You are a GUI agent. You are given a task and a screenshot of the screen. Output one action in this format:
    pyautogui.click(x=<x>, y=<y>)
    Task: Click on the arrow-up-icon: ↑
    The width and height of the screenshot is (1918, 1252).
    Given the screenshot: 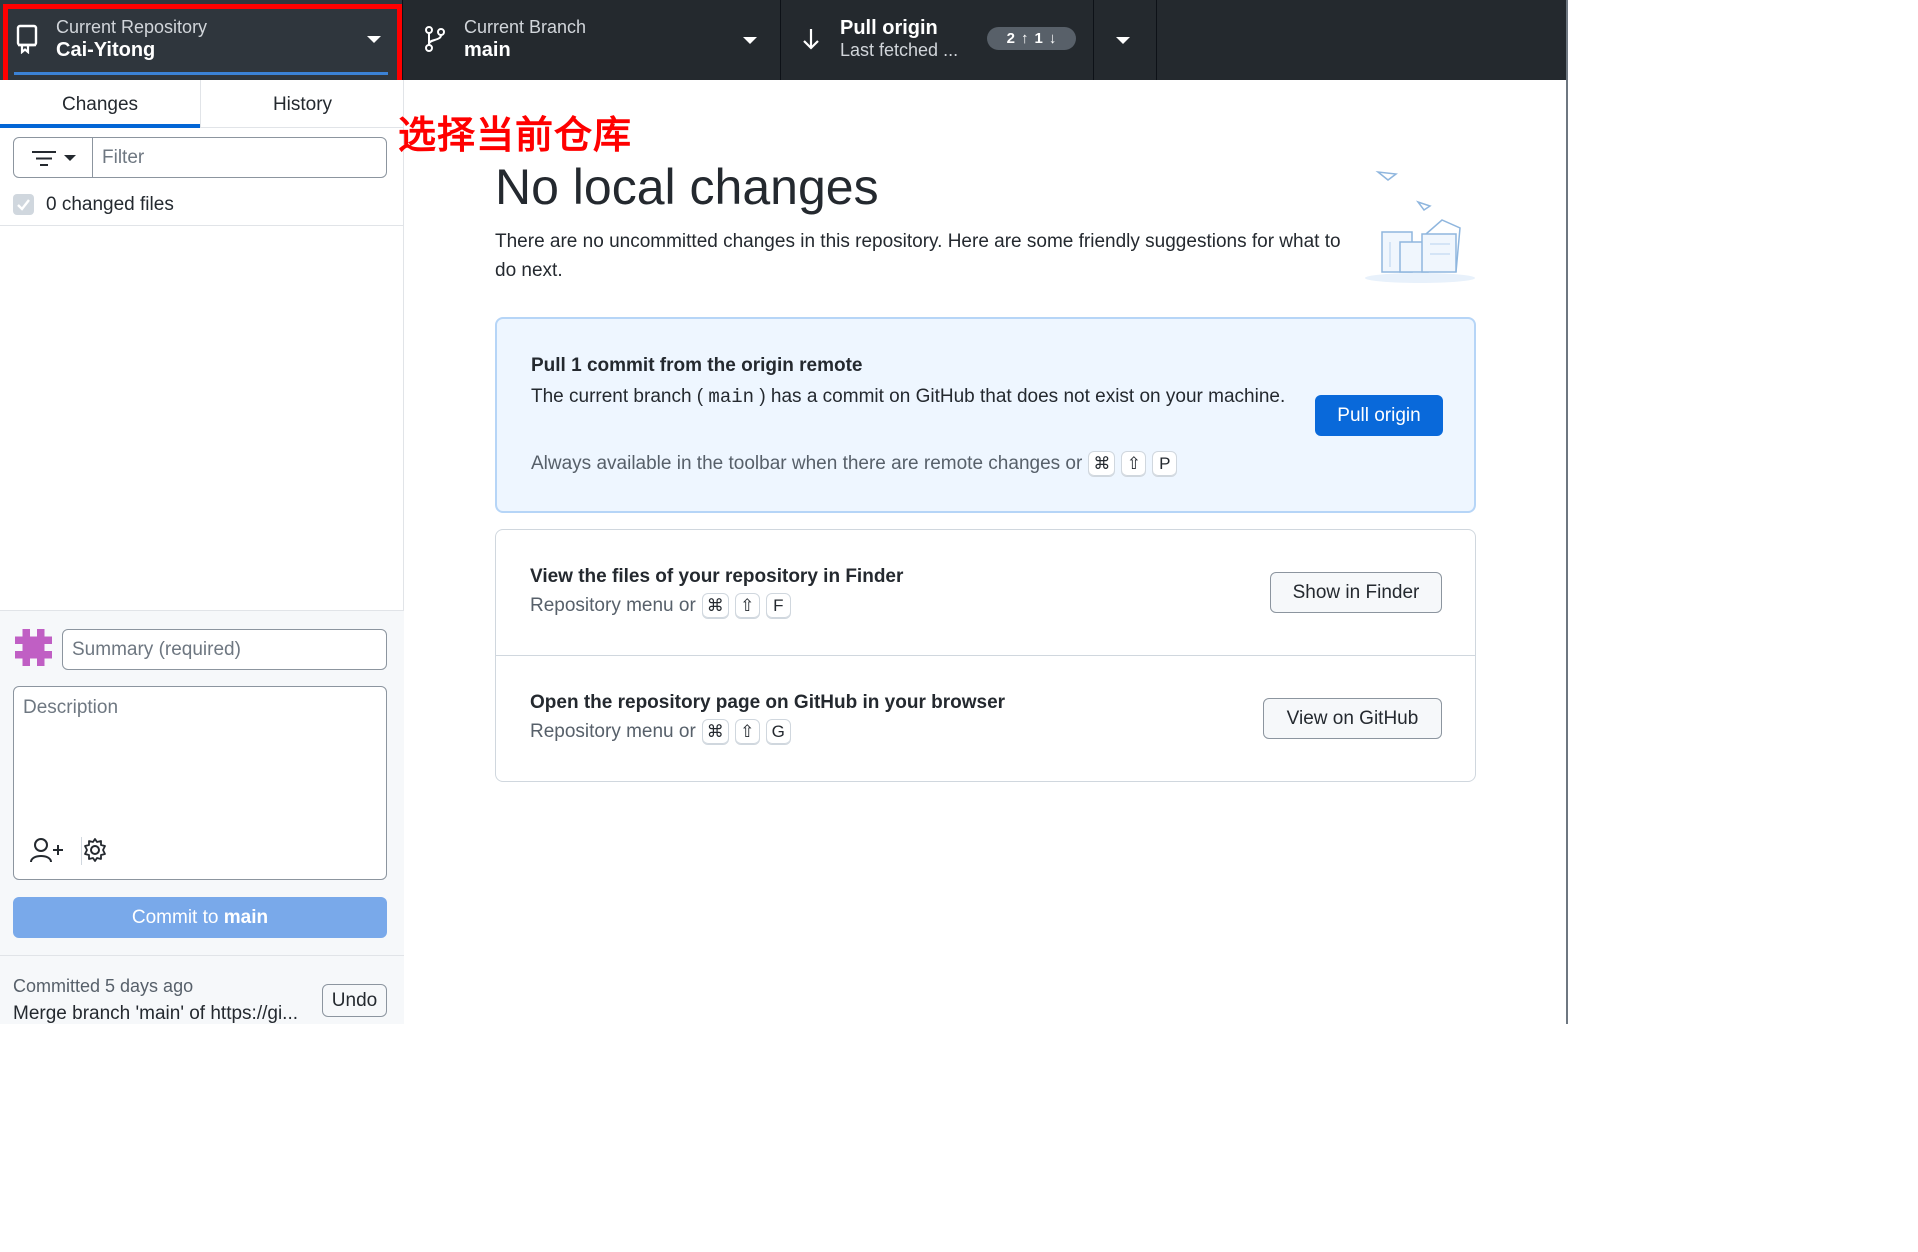 What is the action you would take?
    pyautogui.click(x=1025, y=38)
    